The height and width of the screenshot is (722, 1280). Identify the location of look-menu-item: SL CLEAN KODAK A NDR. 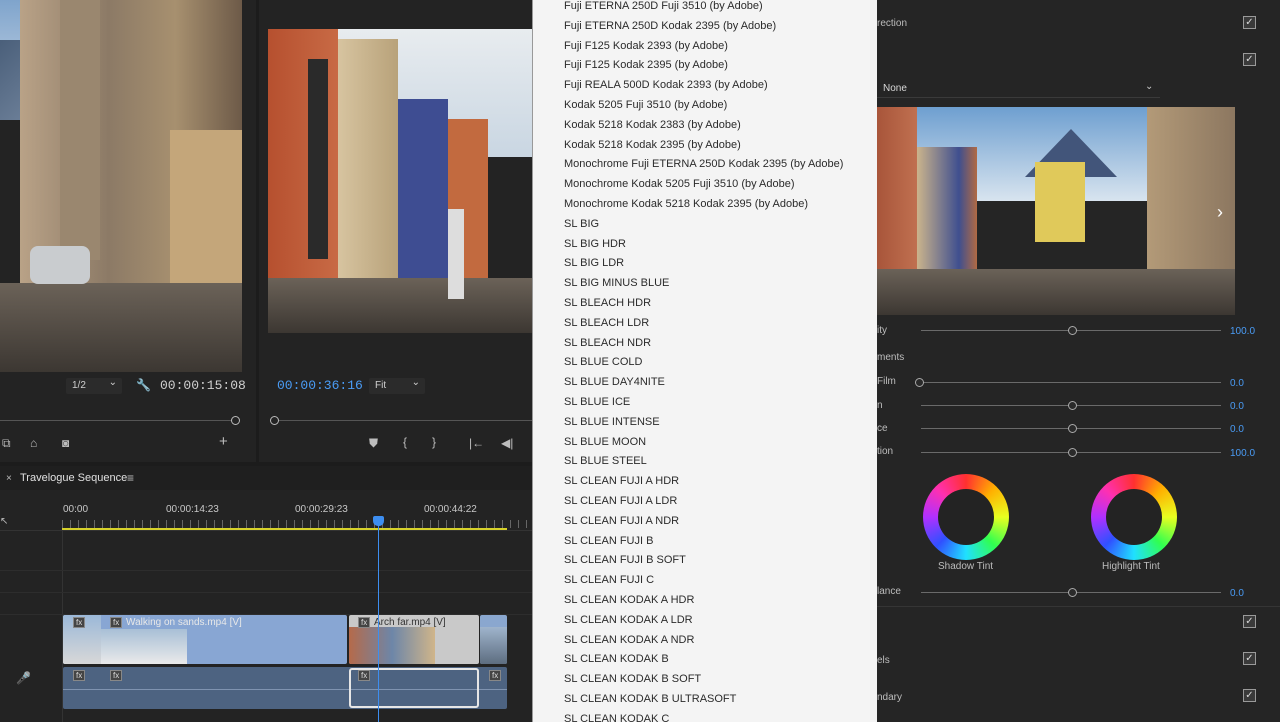
(705, 641).